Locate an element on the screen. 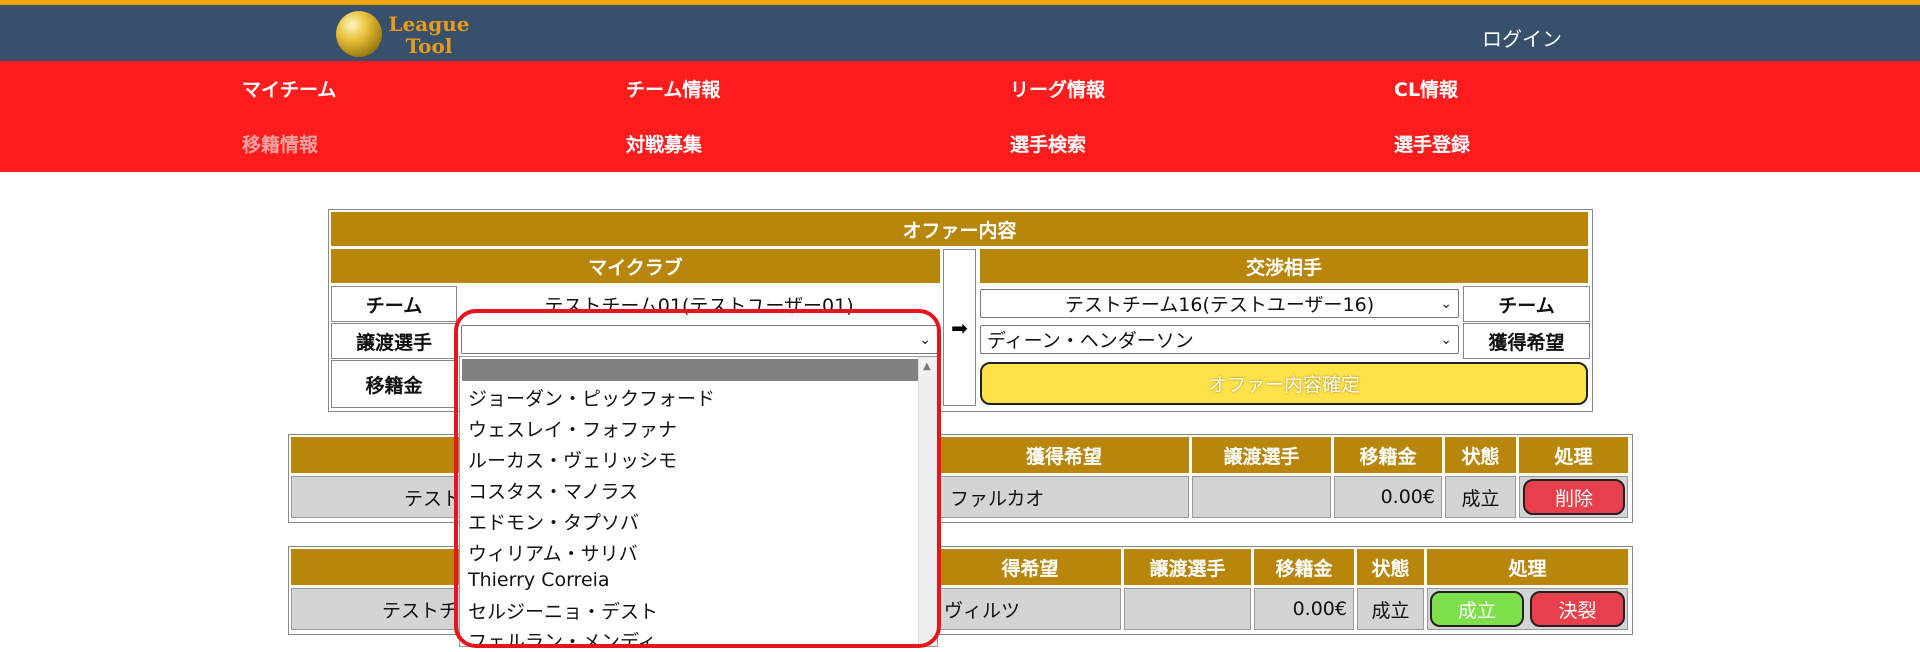 The width and height of the screenshot is (1920, 652). table1-header-fee: 移籍金 is located at coordinates (1388, 455).